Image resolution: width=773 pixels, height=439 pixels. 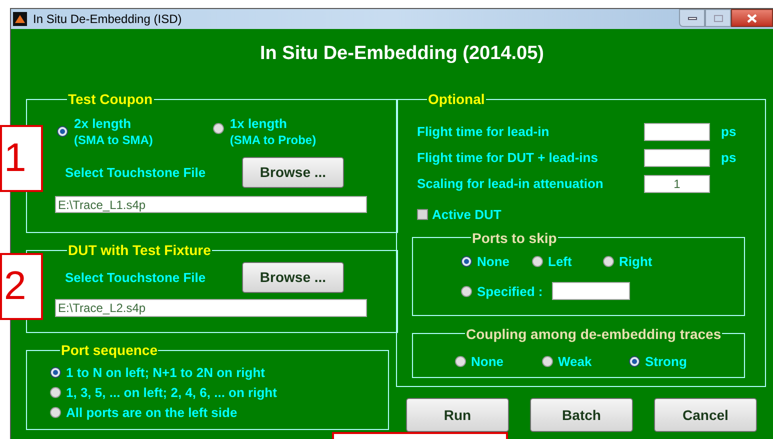 What do you see at coordinates (692, 18) in the screenshot?
I see `minimize-button` at bounding box center [692, 18].